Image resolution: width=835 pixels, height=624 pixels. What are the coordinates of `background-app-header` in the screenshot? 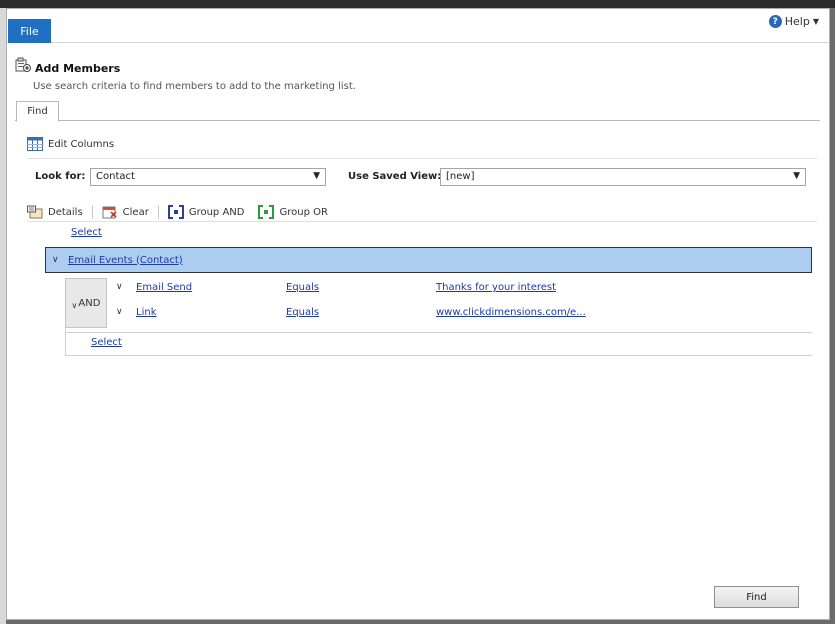 It's located at (417, 4).